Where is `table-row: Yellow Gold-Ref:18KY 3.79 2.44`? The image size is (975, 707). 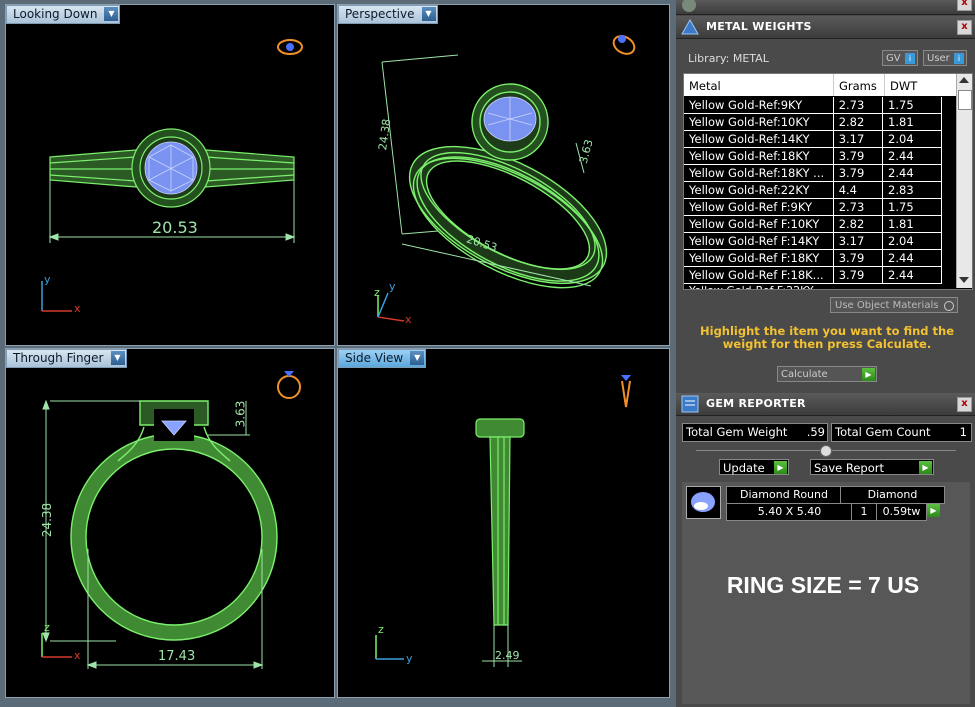 table-row: Yellow Gold-Ref:18KY 3.79 2.44 is located at coordinates (813, 156).